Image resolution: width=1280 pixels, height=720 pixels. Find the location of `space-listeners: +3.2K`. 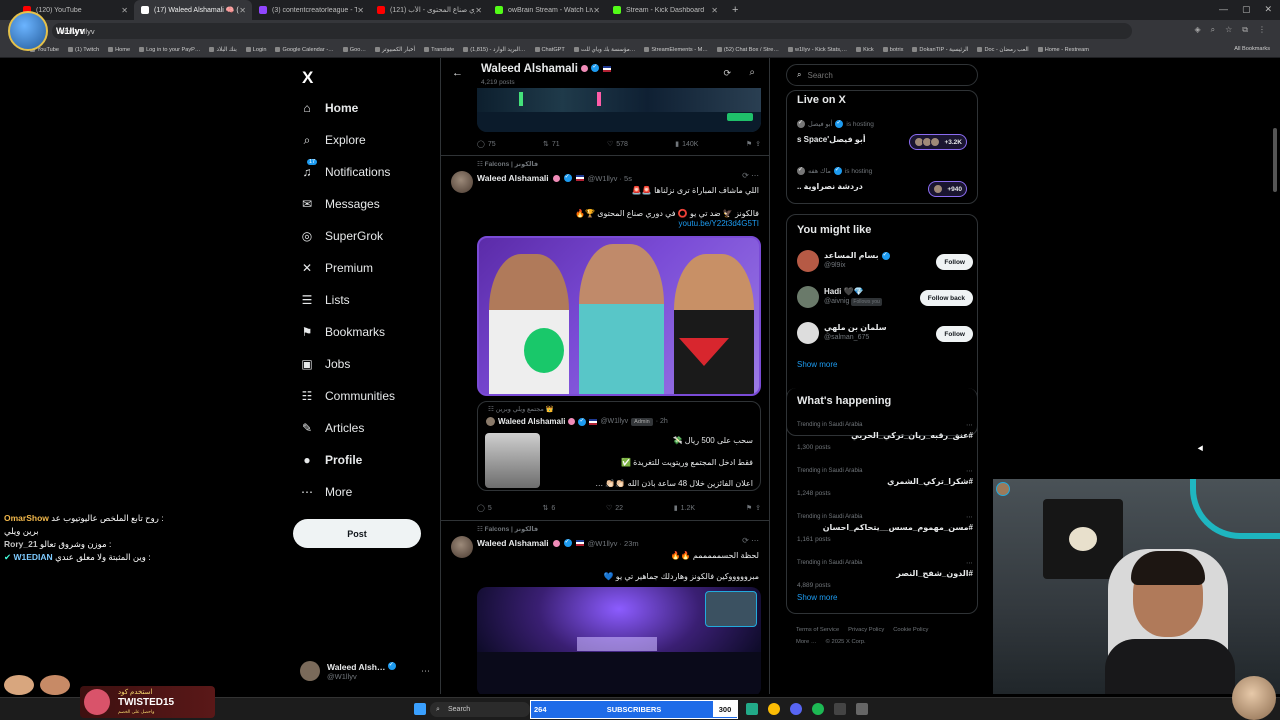

space-listeners: +3.2K is located at coordinates (938, 142).